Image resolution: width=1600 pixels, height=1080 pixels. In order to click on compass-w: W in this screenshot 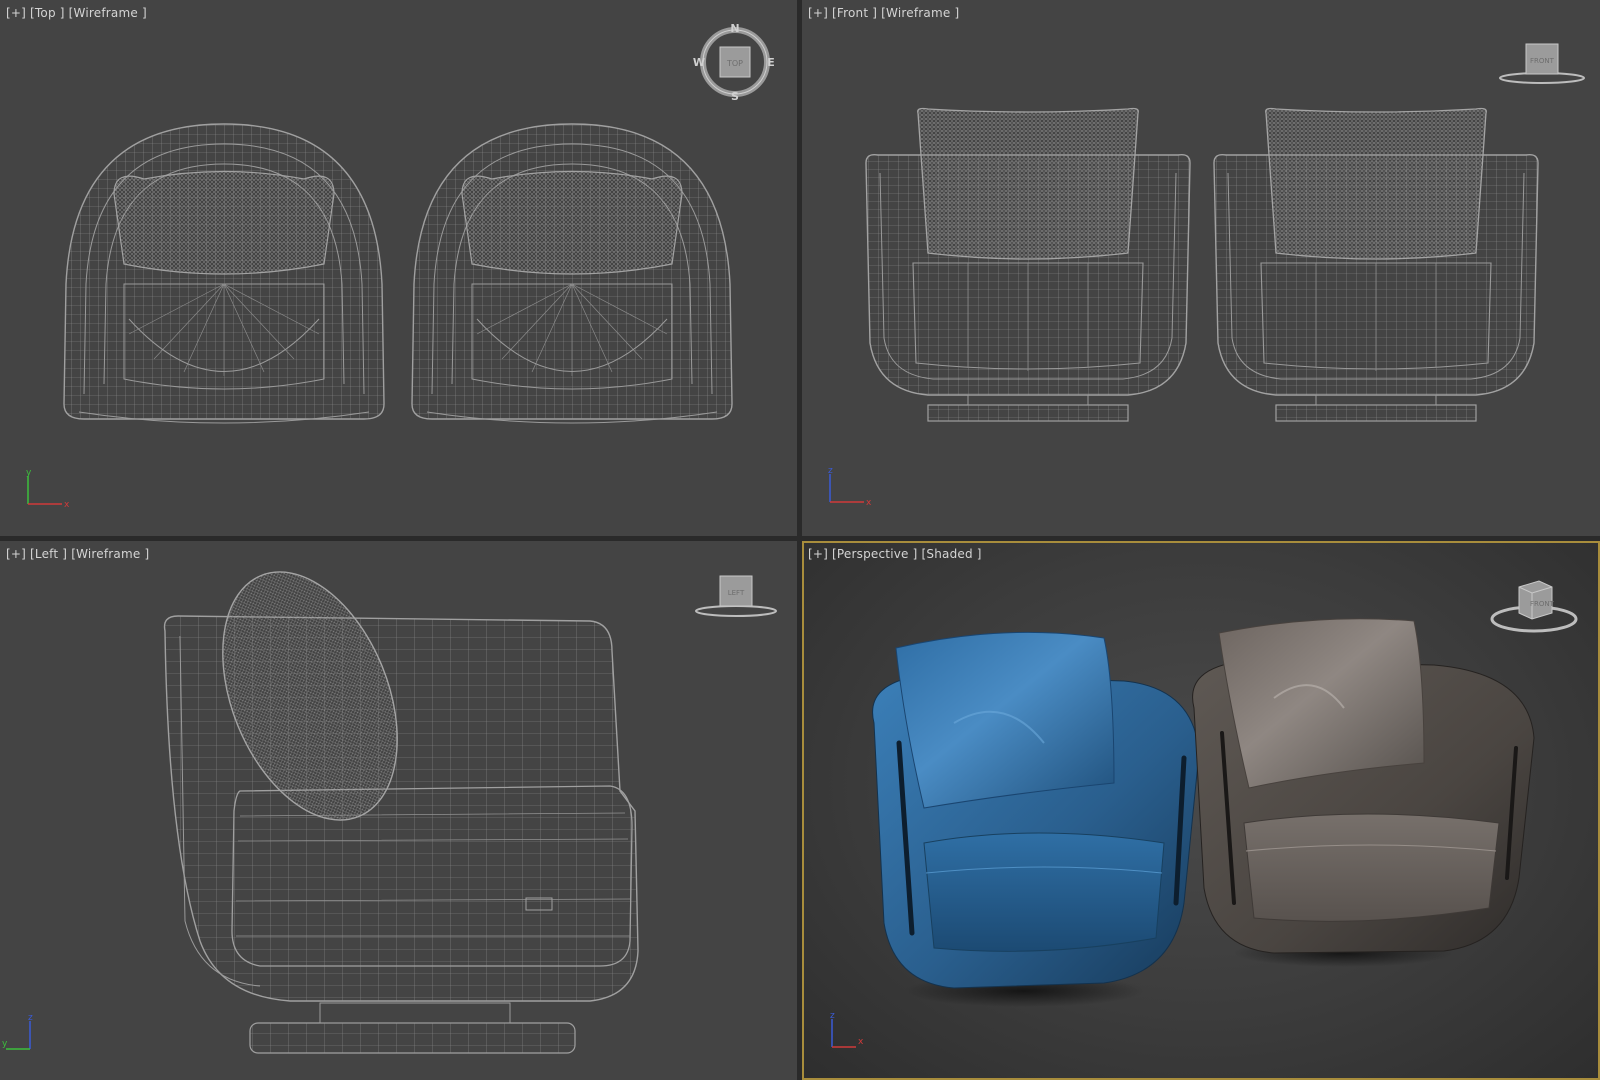, I will do `click(699, 62)`.